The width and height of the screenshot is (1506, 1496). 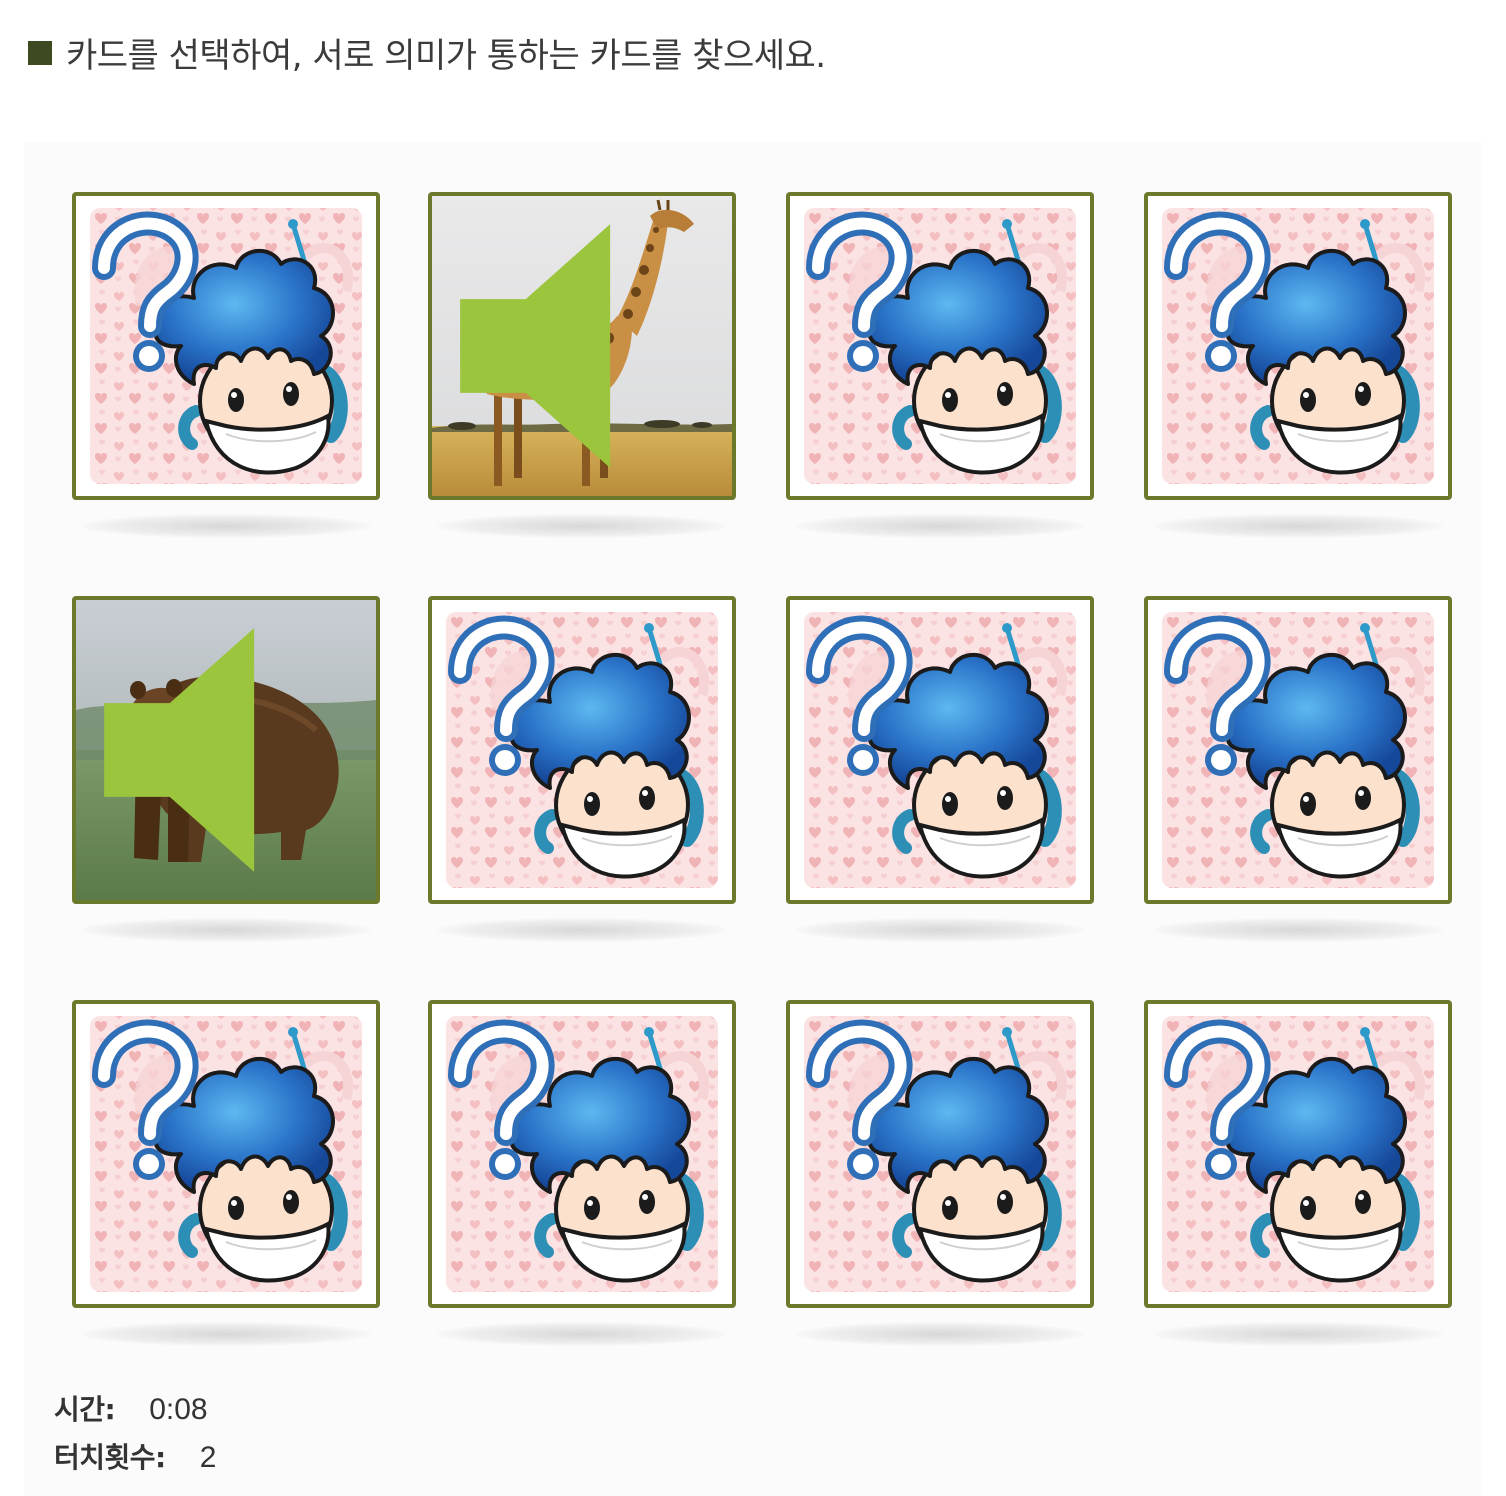 I want to click on instruction: 카드를 선택하여, 서로 의미가 통하는 카드를 찾으세요., so click(x=427, y=52).